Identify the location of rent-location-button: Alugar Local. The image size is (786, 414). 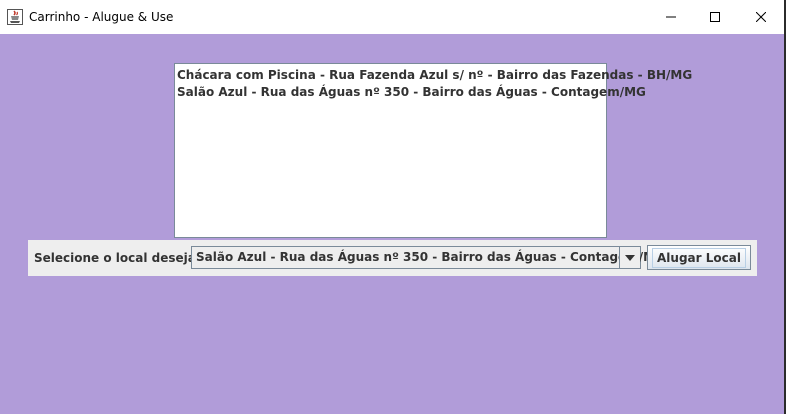
(699, 257).